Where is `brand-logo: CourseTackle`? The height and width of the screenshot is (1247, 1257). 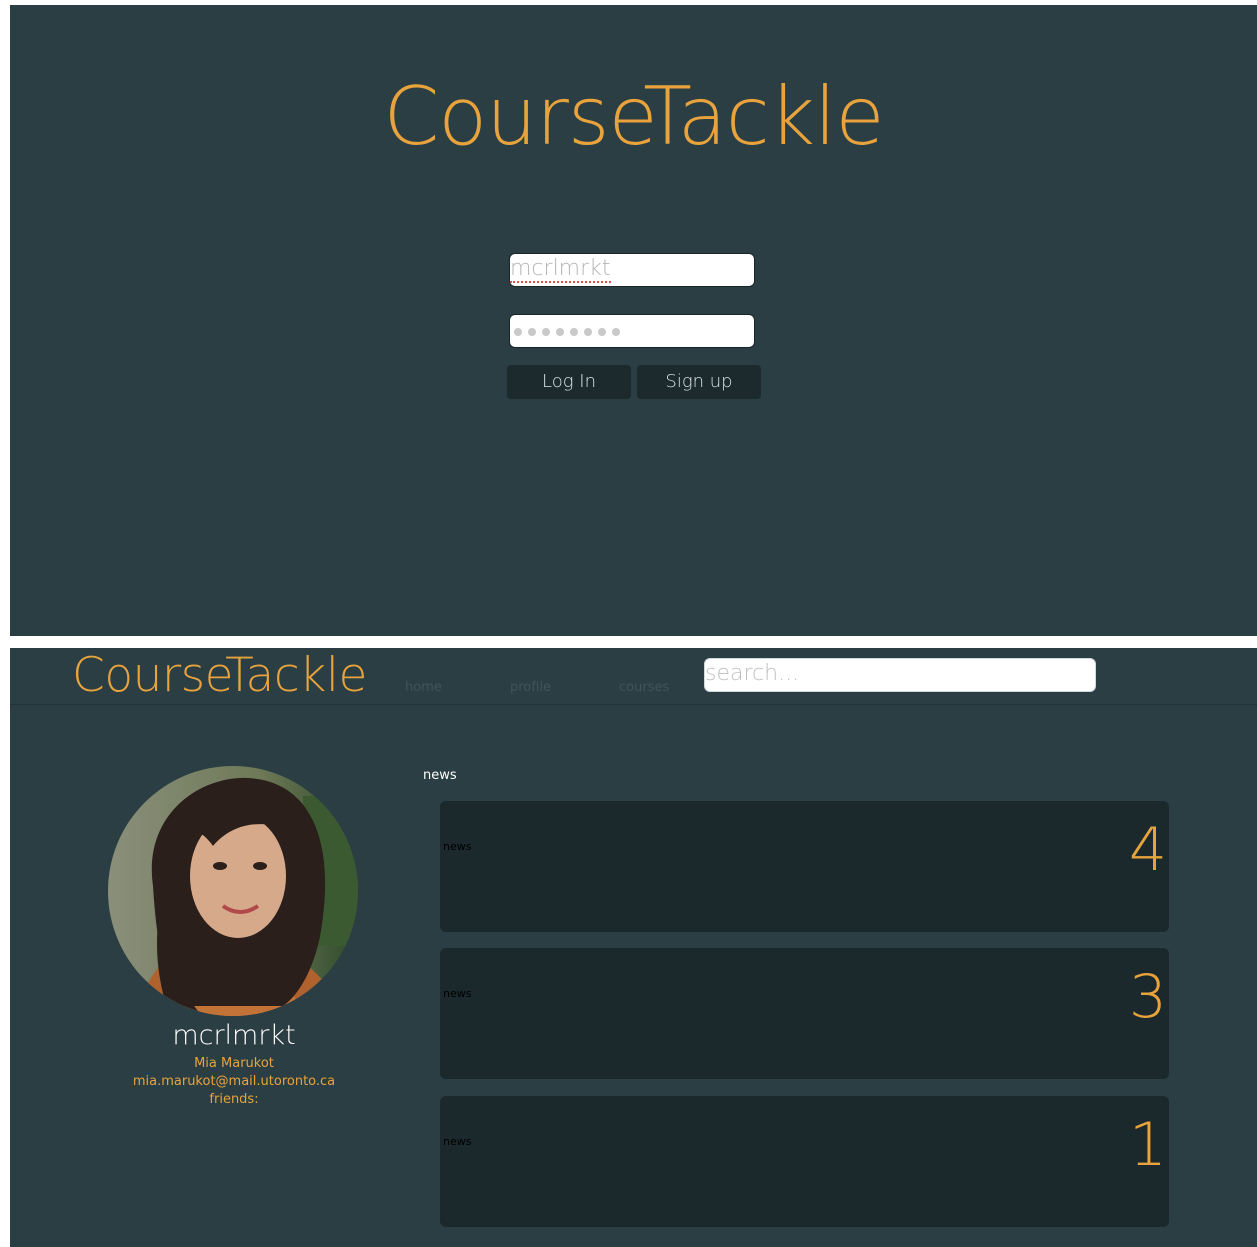
brand-logo: CourseTackle is located at coordinates (219, 675).